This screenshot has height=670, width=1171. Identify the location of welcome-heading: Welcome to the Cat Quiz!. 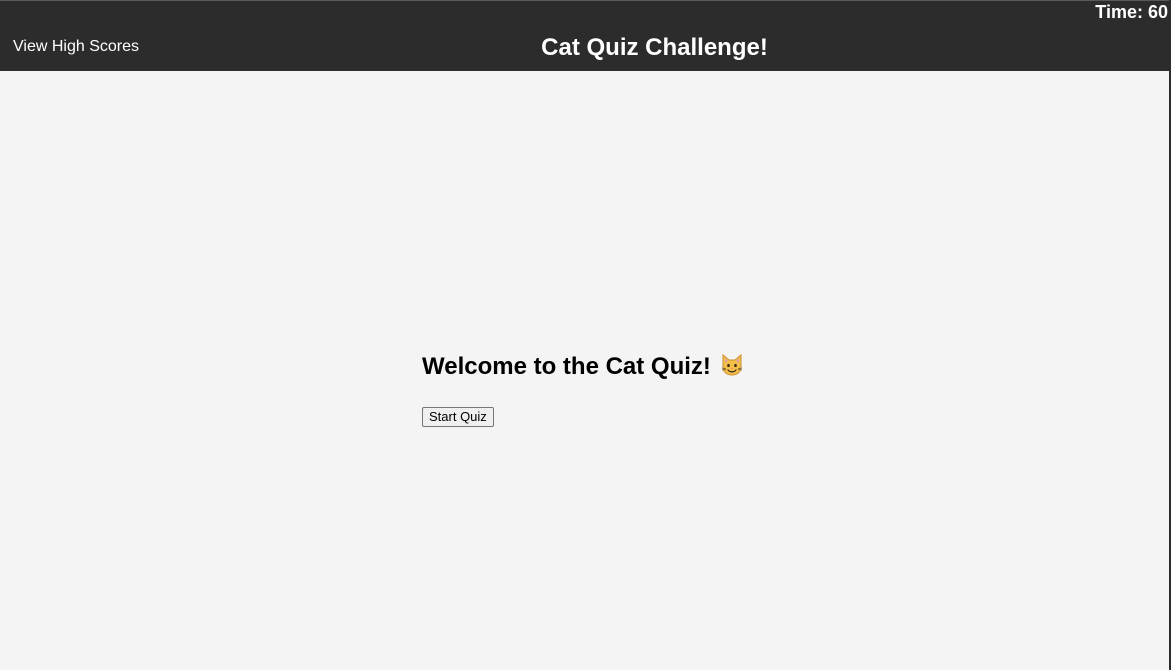
(602, 368).